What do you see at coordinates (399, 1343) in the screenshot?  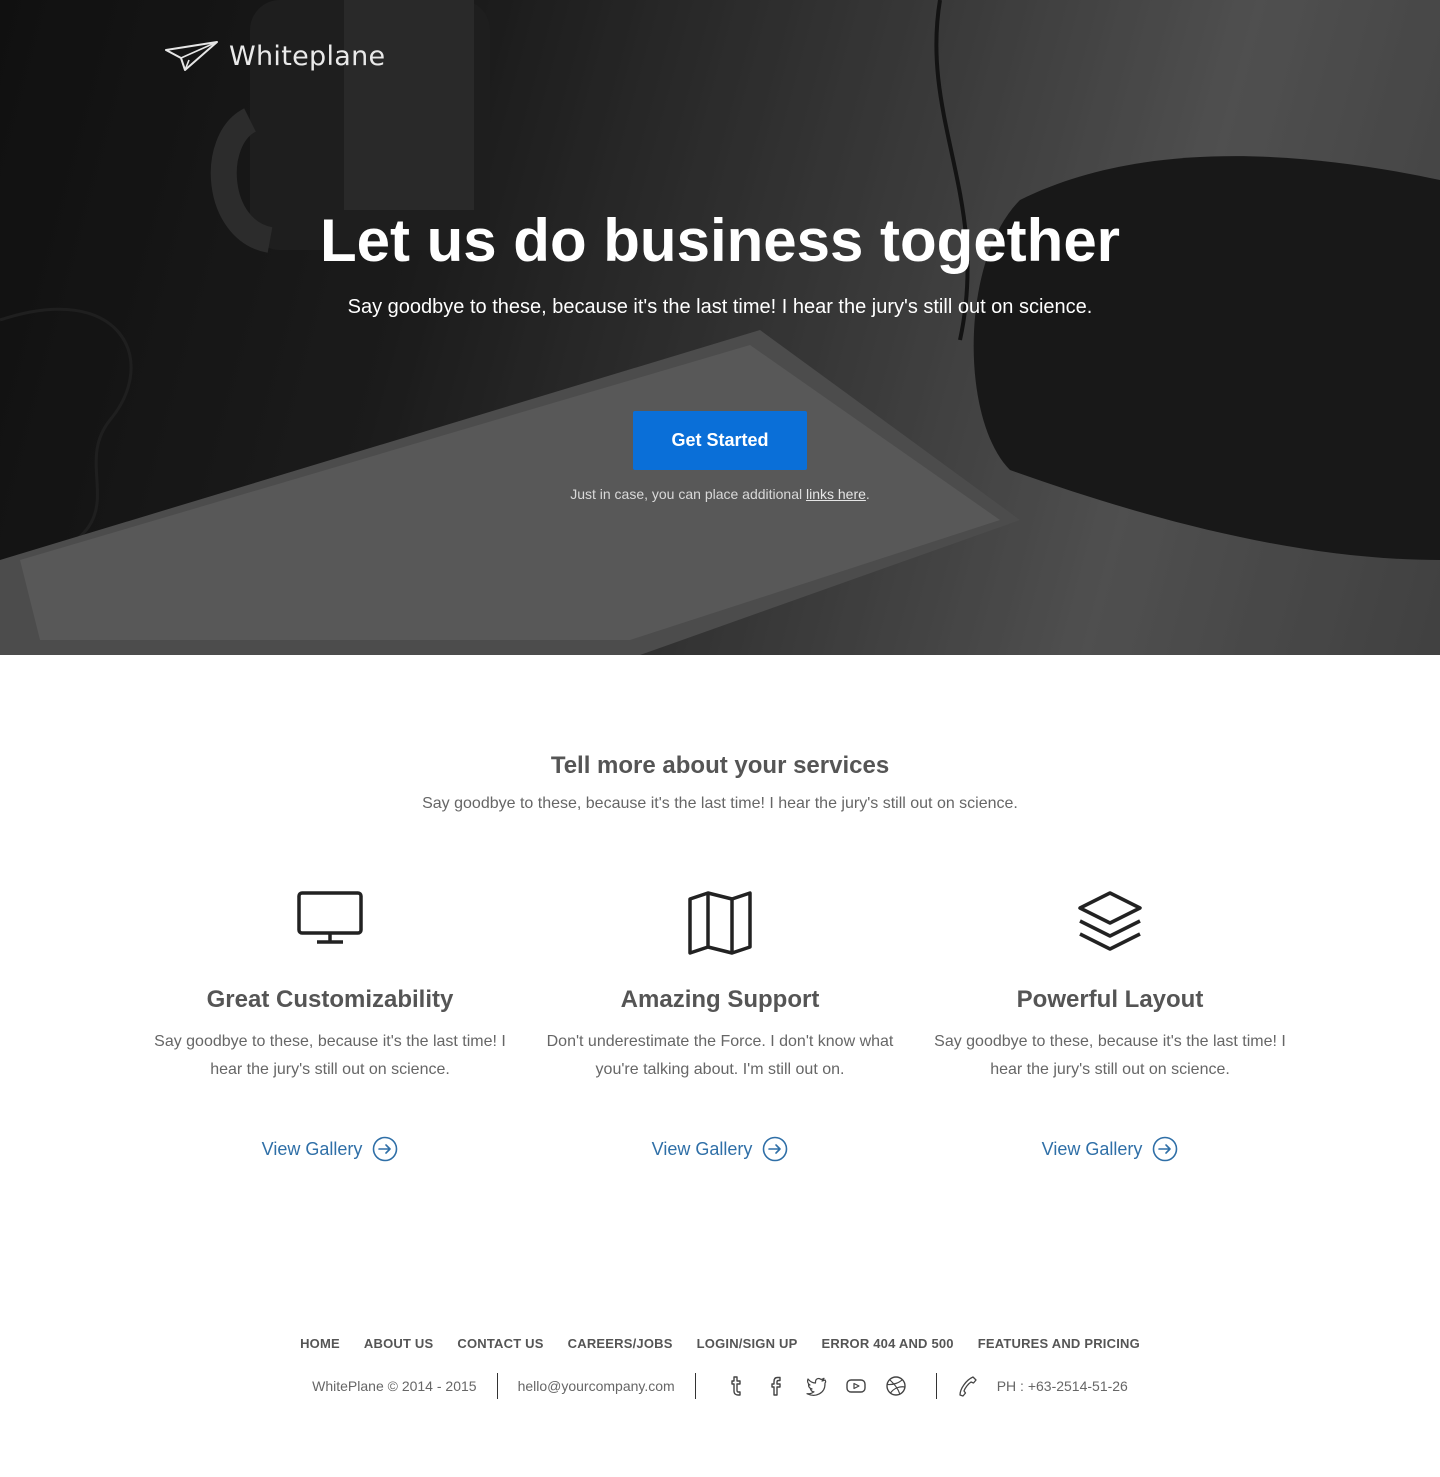 I see `footer-link-about: ABOUT US` at bounding box center [399, 1343].